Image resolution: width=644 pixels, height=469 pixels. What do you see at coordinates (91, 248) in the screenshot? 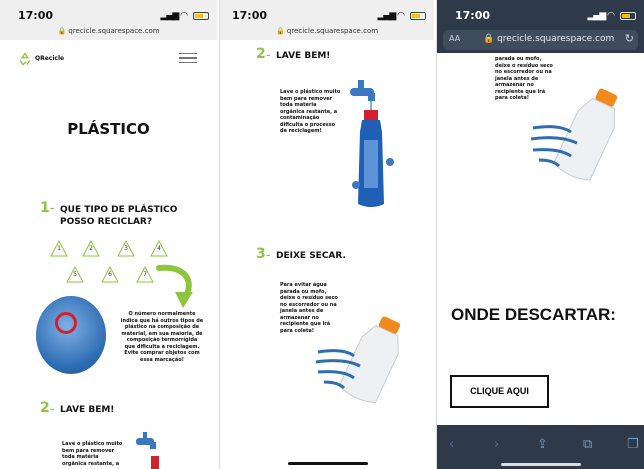
I see `resin-code-2-icon: 2` at bounding box center [91, 248].